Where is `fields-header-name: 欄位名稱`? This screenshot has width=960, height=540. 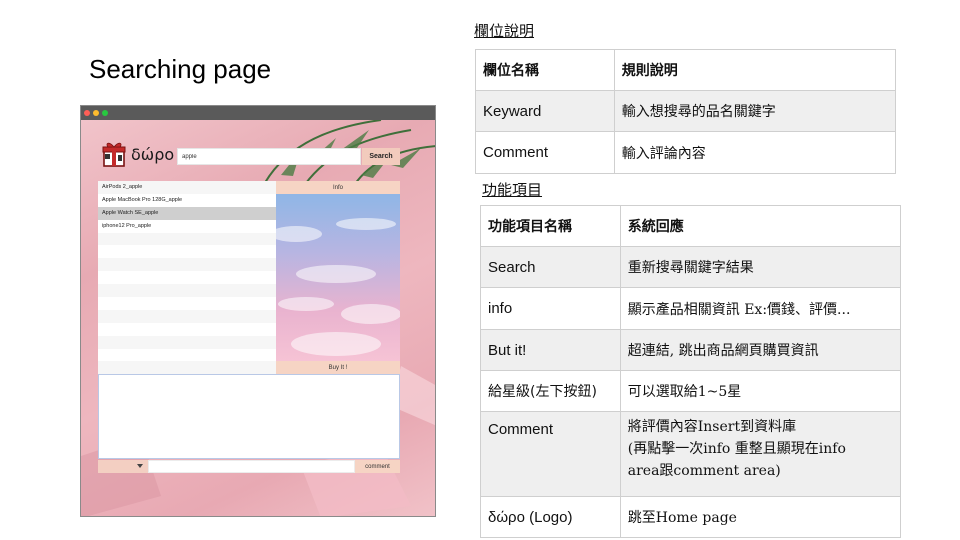 fields-header-name: 欄位名稱 is located at coordinates (545, 70).